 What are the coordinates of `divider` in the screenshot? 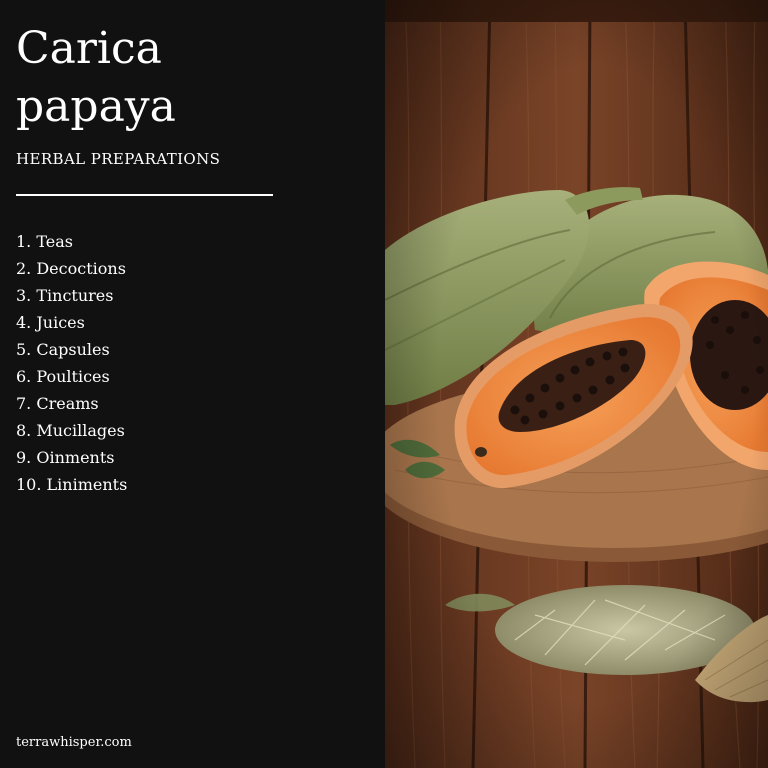 It's located at (144, 195).